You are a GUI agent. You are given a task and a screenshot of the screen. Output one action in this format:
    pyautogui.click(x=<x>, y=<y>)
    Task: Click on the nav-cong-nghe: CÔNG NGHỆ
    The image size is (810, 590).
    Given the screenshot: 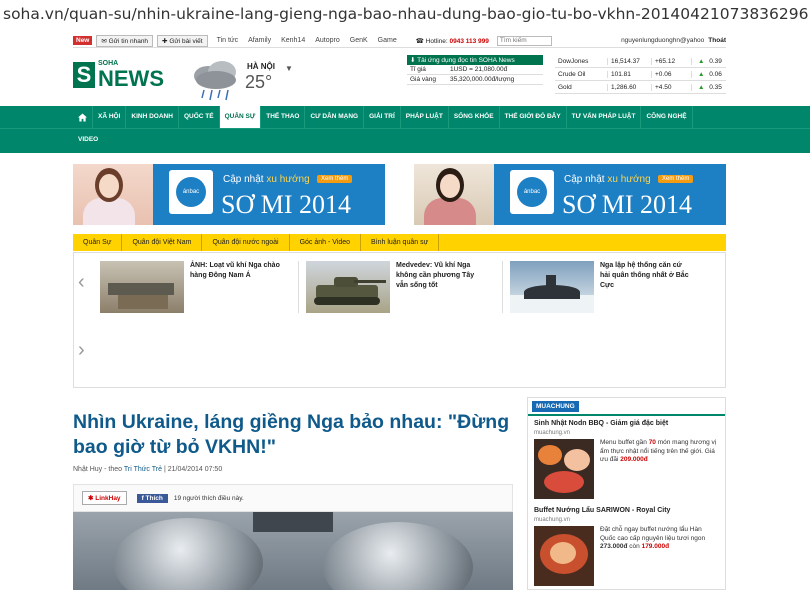 What is the action you would take?
    pyautogui.click(x=667, y=117)
    